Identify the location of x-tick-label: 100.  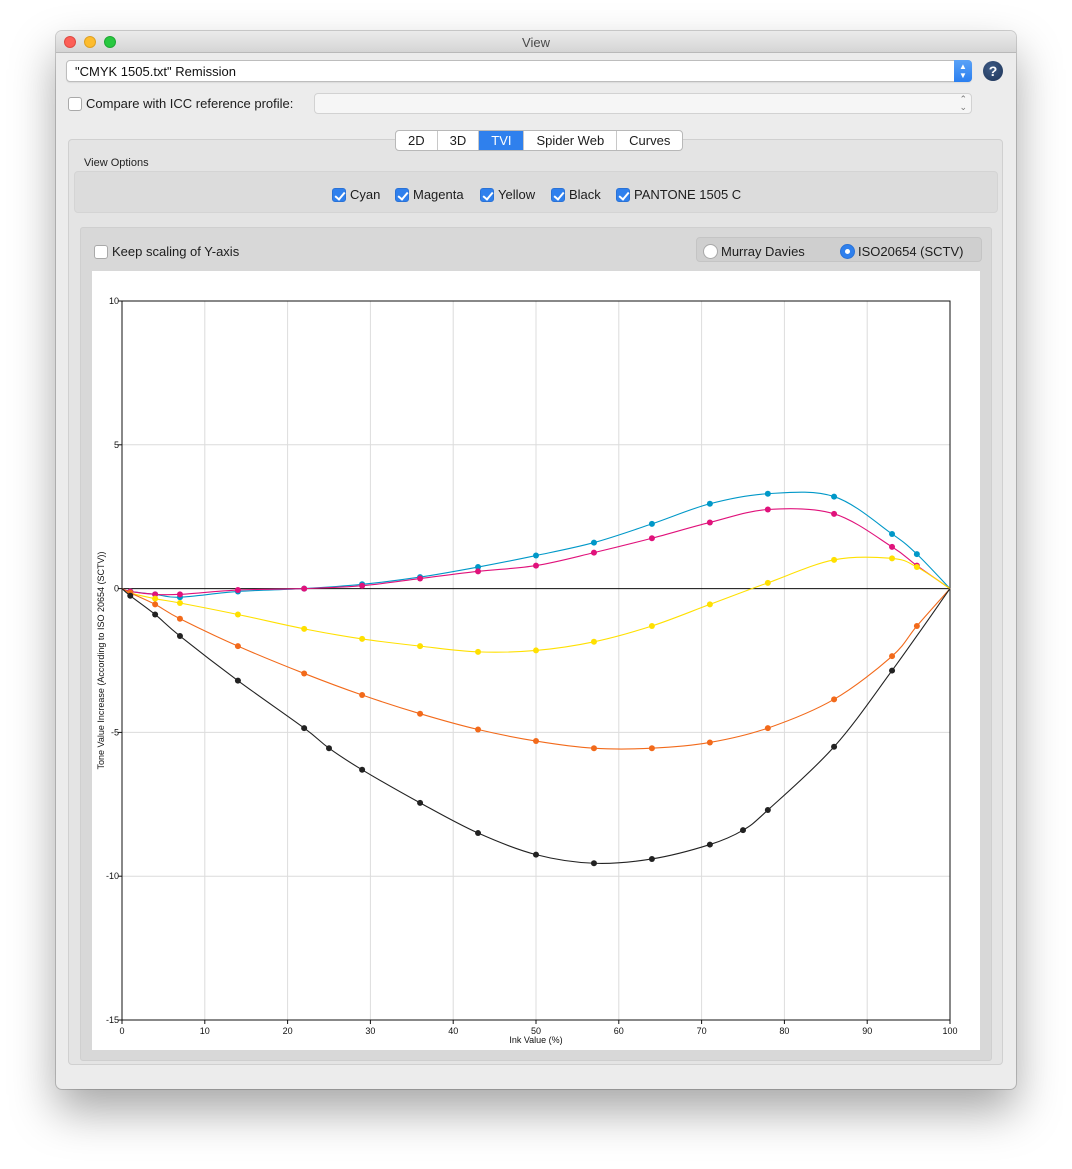
(949, 1031).